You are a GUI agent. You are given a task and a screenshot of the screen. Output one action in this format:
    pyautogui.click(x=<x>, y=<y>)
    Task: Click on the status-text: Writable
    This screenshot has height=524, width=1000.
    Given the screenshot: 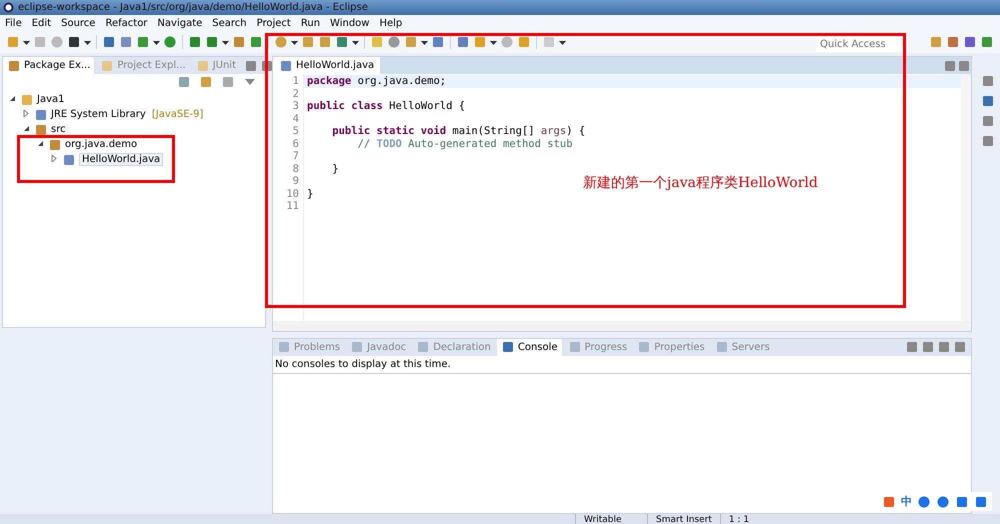 What is the action you would take?
    pyautogui.click(x=611, y=519)
    